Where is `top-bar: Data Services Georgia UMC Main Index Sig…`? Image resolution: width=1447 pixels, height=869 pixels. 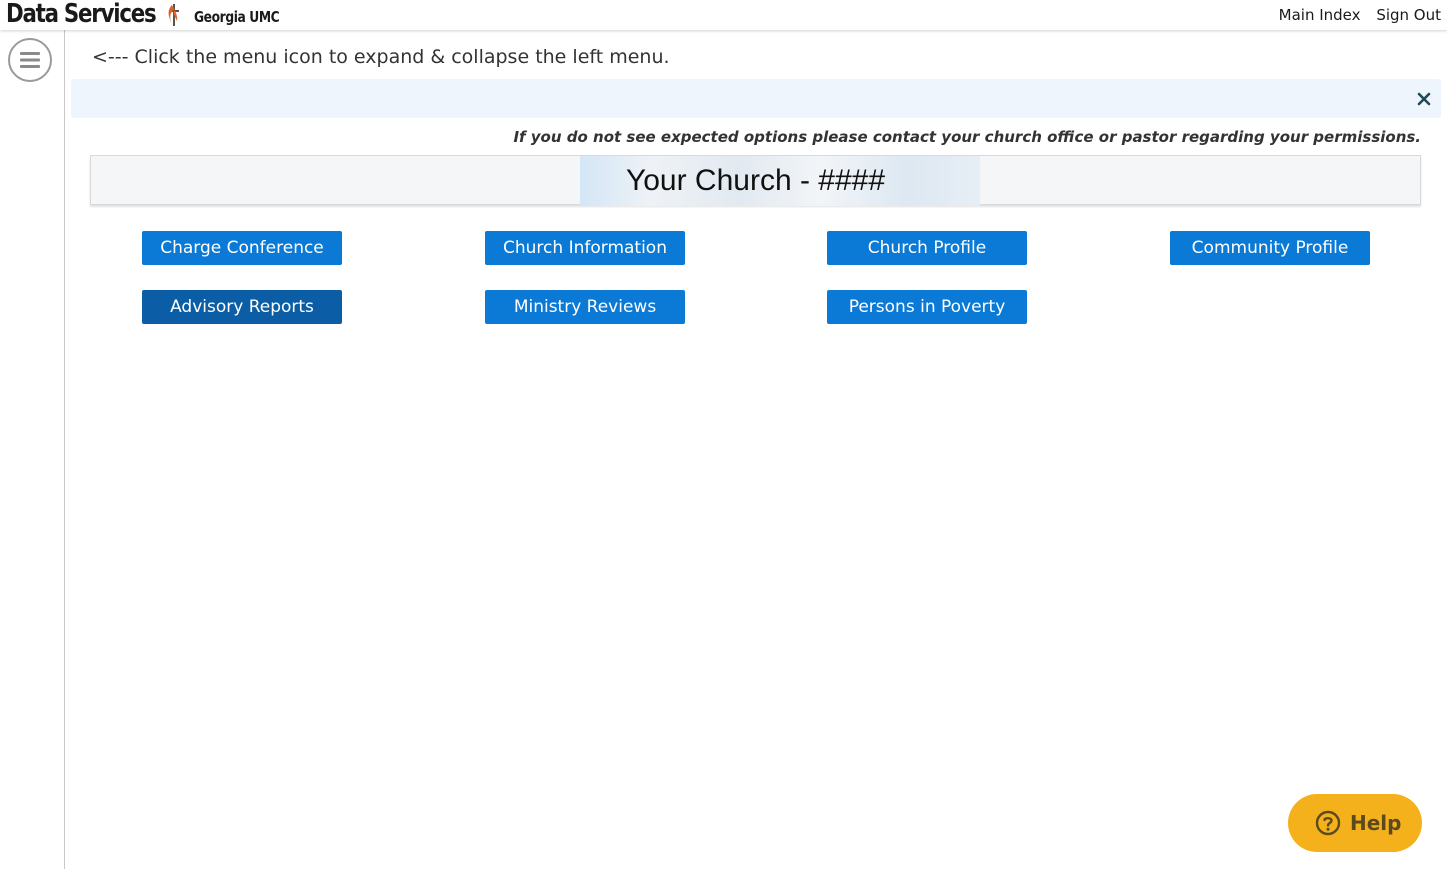 top-bar: Data Services Georgia UMC Main Index Sig… is located at coordinates (723, 15).